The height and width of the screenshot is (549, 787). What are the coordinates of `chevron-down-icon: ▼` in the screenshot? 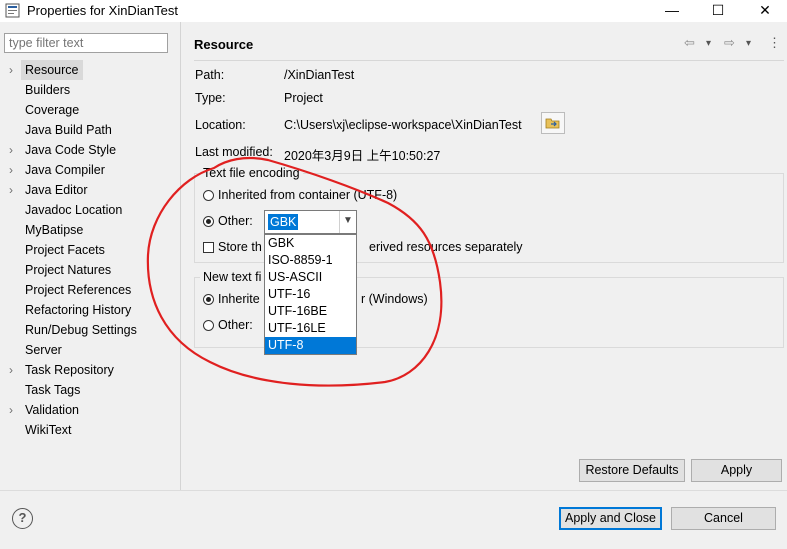 It's located at (347, 222).